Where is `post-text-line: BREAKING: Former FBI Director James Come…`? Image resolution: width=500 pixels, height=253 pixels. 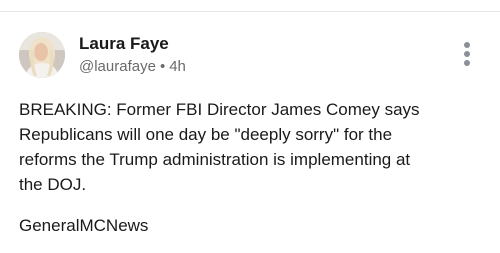 post-text-line: BREAKING: Former FBI Director James Come… is located at coordinates (219, 109).